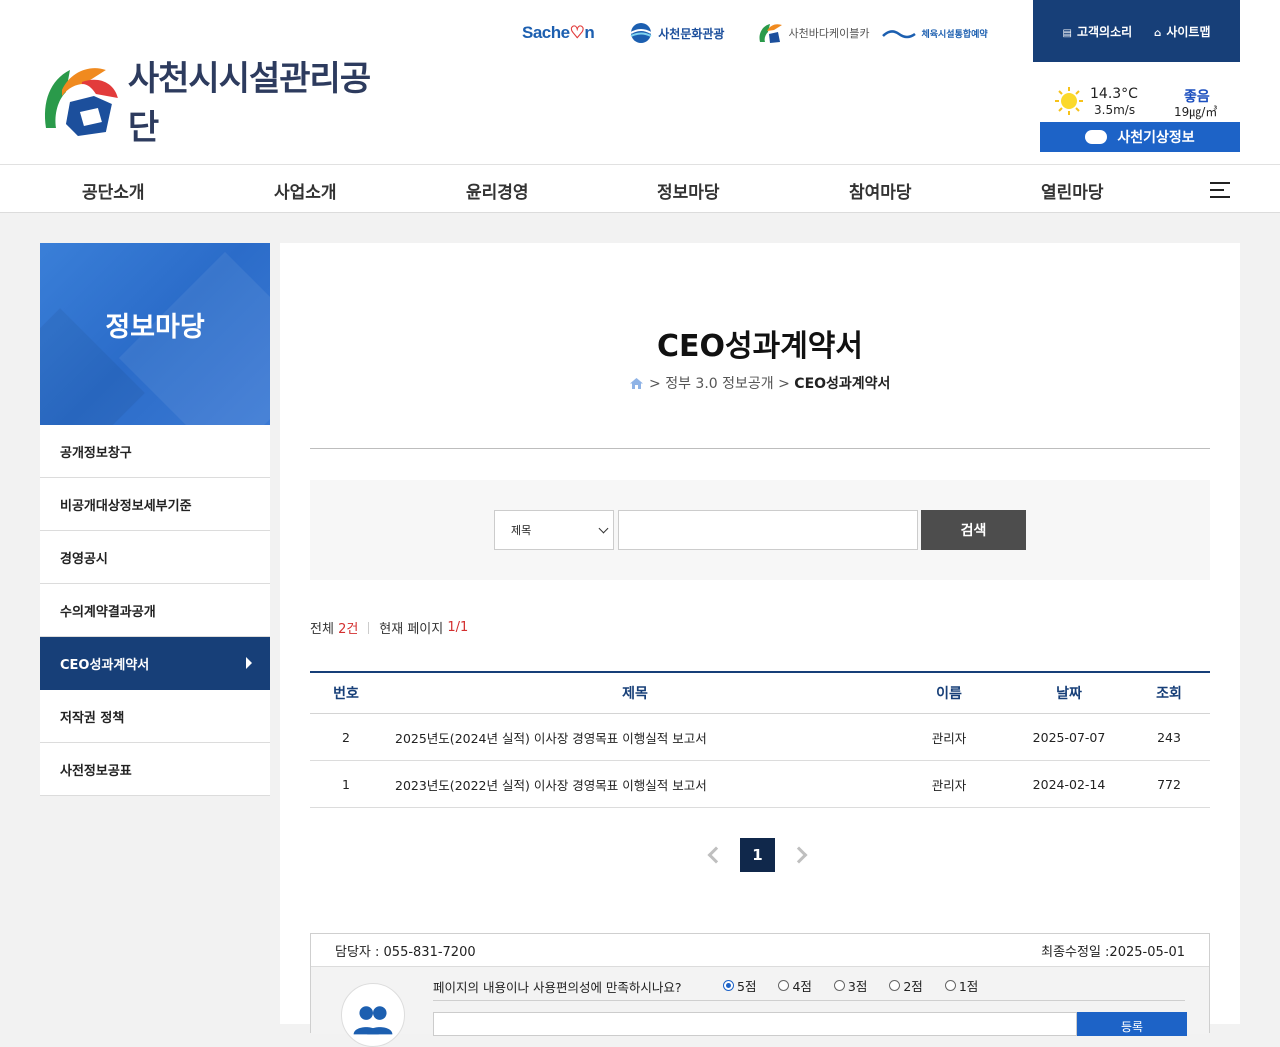  What do you see at coordinates (635, 784) in the screenshot?
I see `row-title-link: 2023년도(2022년 실적) 이사장 경영목표 이행실적 보고서` at bounding box center [635, 784].